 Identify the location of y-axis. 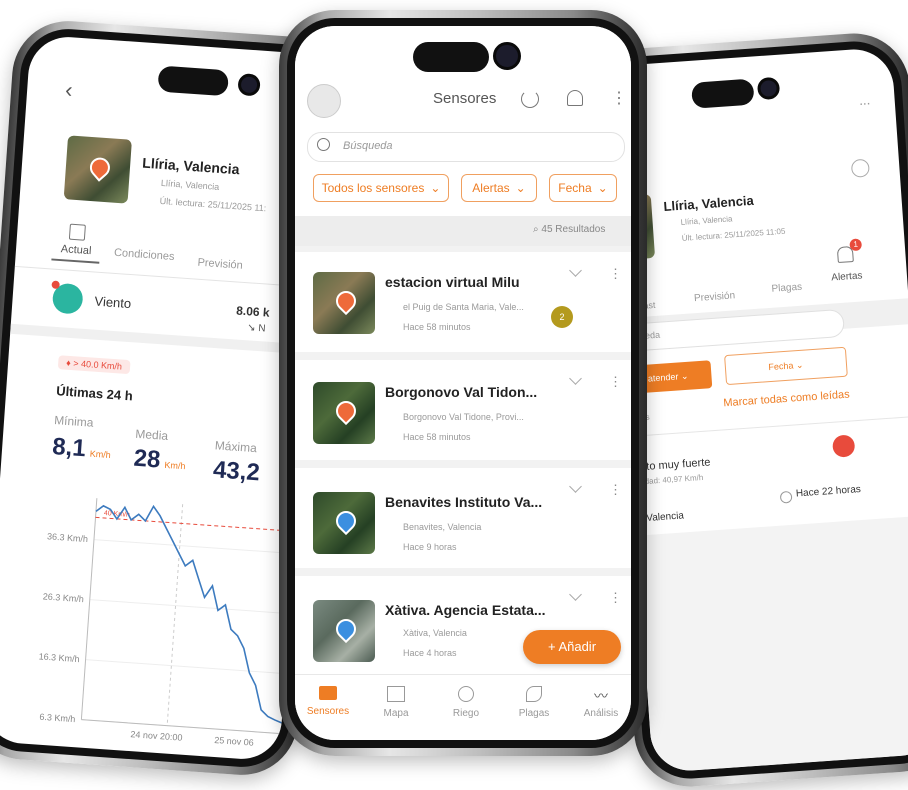
(89, 609).